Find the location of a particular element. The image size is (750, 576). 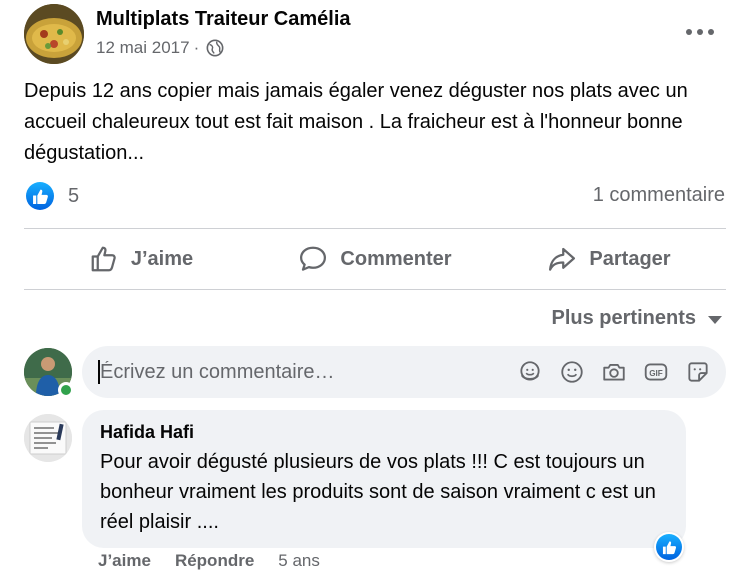

sticker-icon is located at coordinates (698, 372).